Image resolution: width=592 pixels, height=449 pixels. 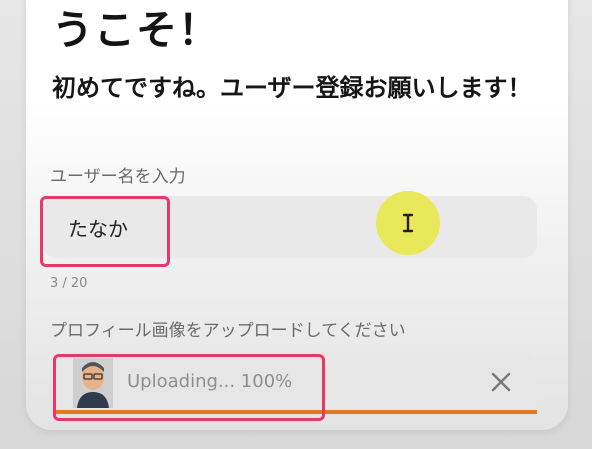 I want to click on text-cursor-icon, so click(x=408, y=223).